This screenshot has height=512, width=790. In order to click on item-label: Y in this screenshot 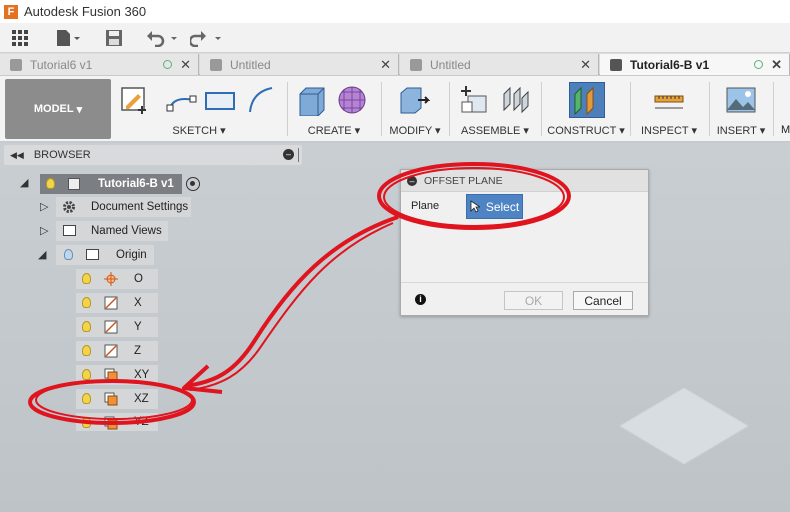, I will do `click(138, 327)`.